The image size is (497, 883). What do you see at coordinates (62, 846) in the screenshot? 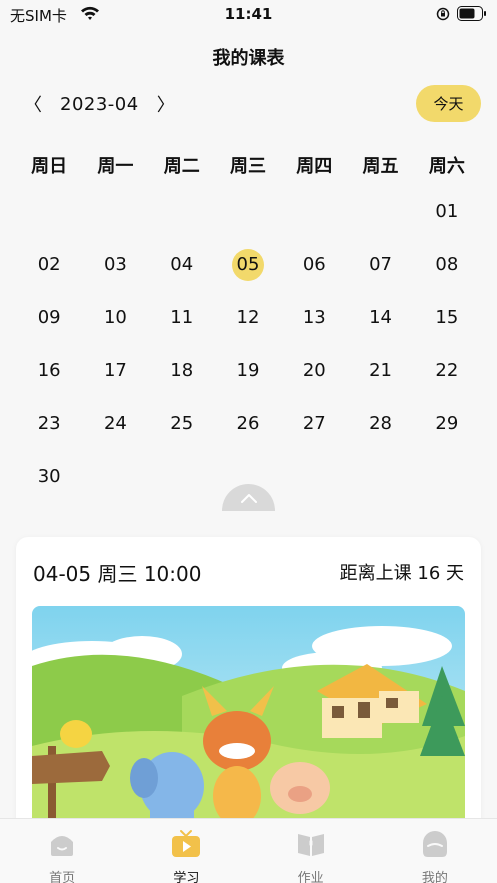
I see `home-icon` at bounding box center [62, 846].